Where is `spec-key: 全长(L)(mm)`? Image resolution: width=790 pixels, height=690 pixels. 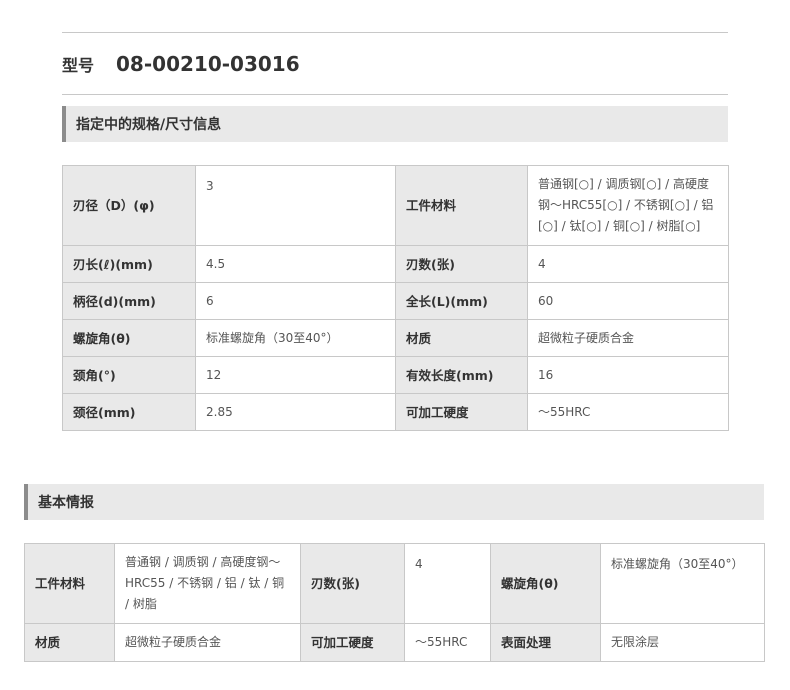
spec-key: 全长(L)(mm) is located at coordinates (461, 301).